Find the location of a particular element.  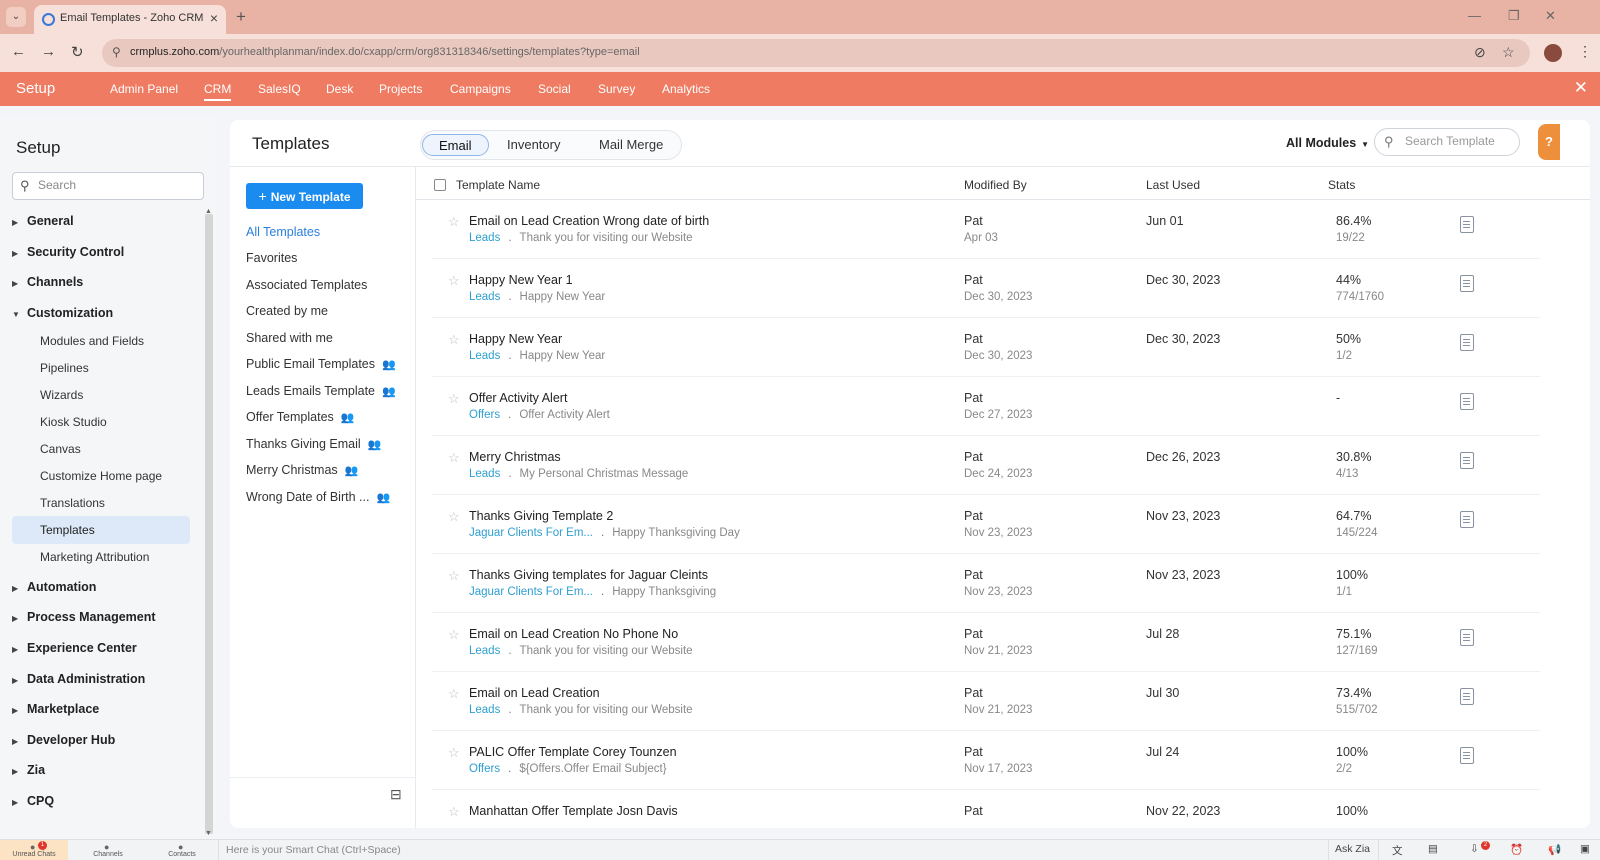

folder-public-email-templates: Public Email Templates 👥 is located at coordinates (321, 364).